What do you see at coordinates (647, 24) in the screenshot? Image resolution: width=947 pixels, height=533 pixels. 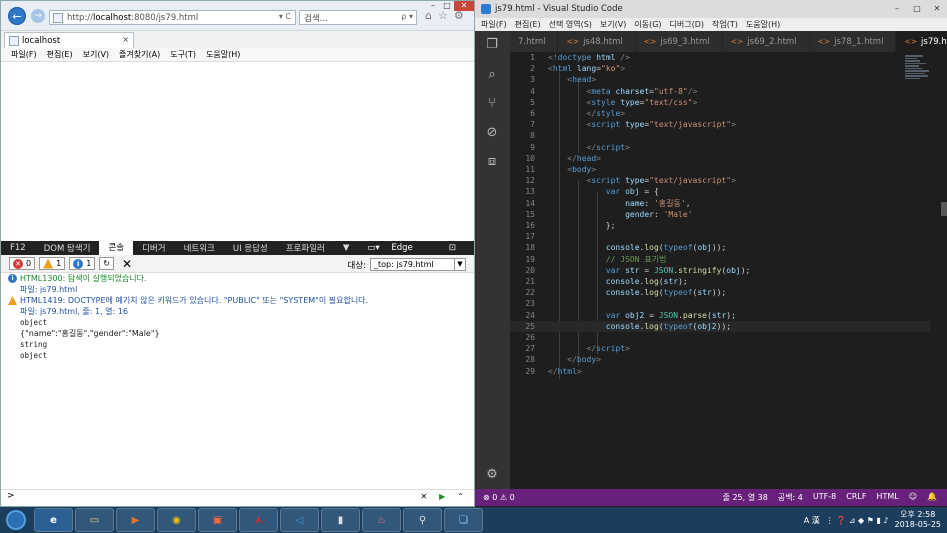 I see `menu-go: 이동(G)` at bounding box center [647, 24].